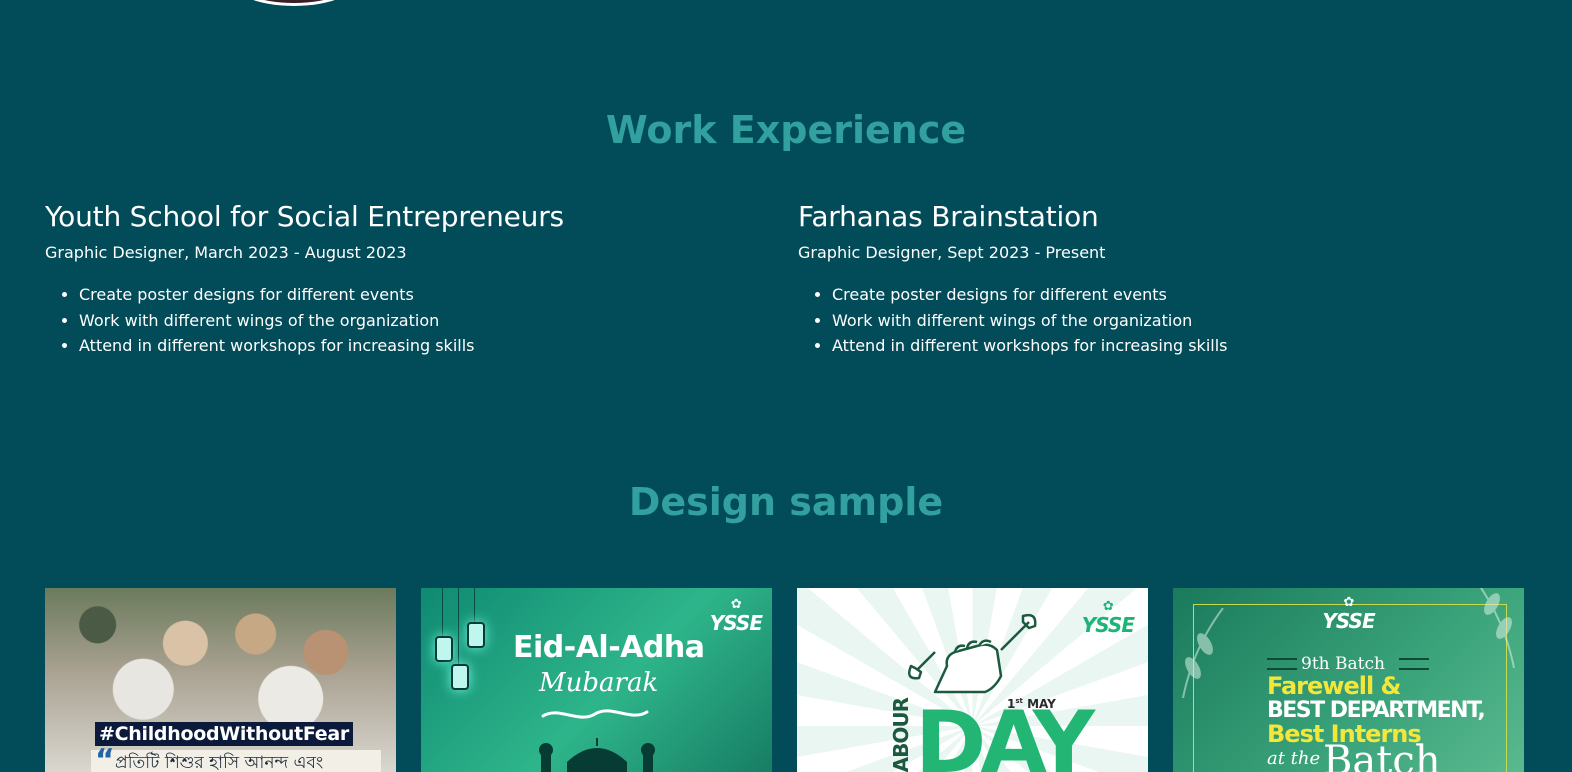 The width and height of the screenshot is (1572, 772). I want to click on poster-vertical-text: LABOUR, so click(901, 735).